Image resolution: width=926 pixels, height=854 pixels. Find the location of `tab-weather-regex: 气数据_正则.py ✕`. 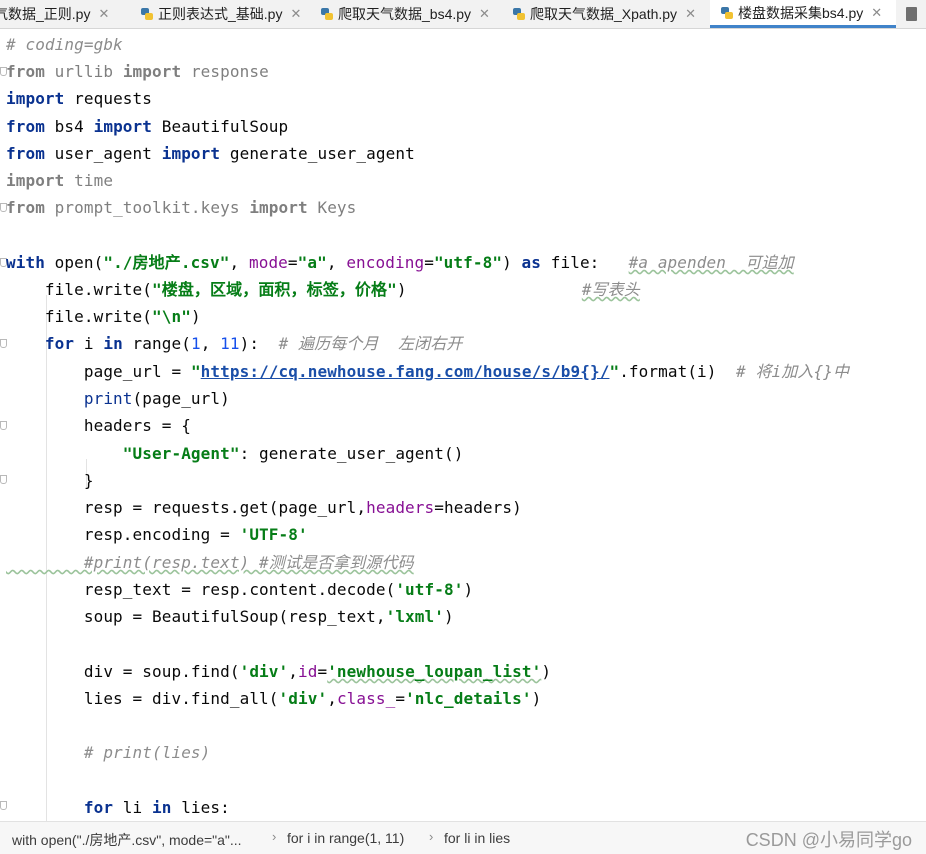

tab-weather-regex: 气数据_正则.py ✕ is located at coordinates (57, 14).